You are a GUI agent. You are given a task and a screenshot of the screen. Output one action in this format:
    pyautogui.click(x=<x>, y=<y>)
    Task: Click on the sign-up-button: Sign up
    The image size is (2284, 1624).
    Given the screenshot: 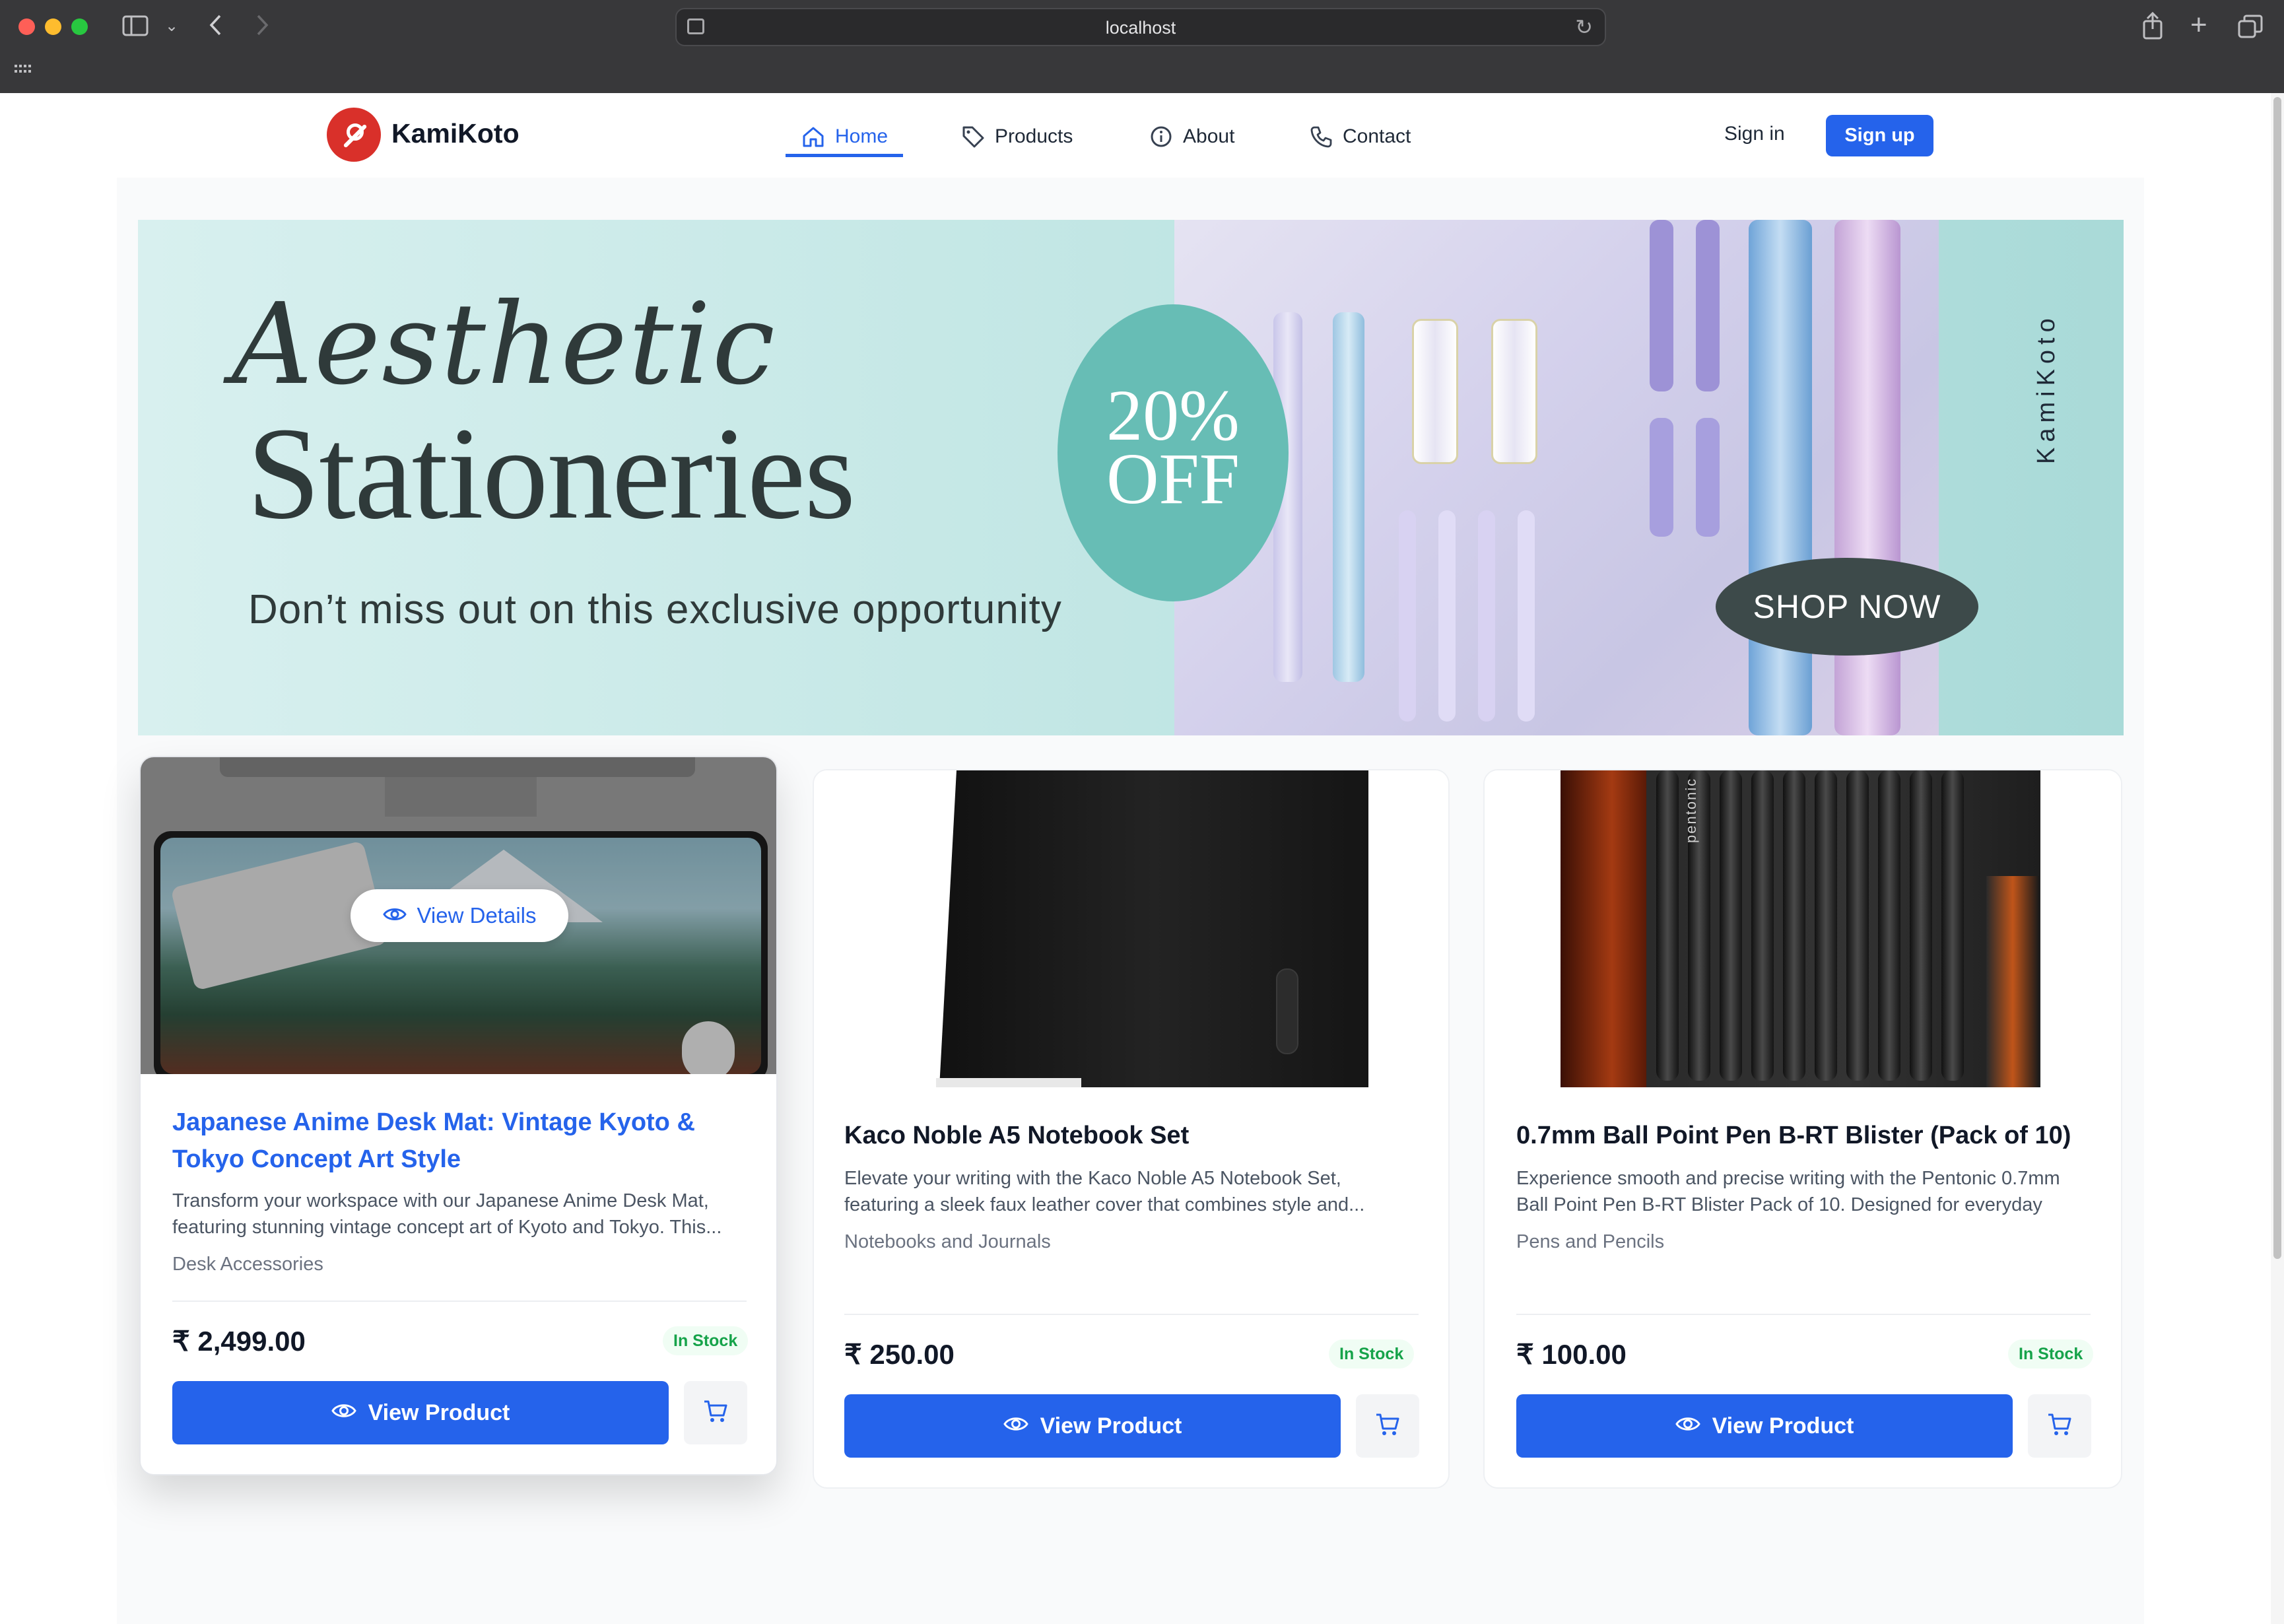 What is the action you would take?
    pyautogui.click(x=1879, y=136)
    